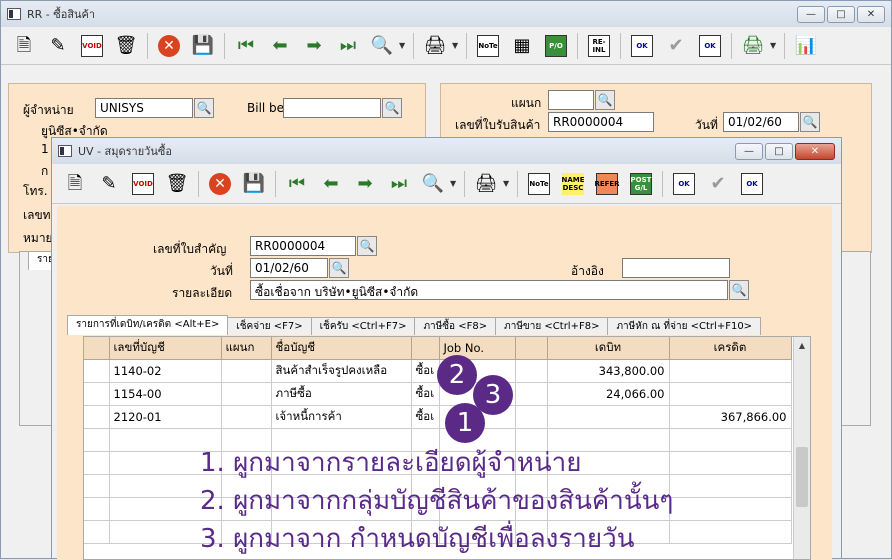 The width and height of the screenshot is (892, 560). I want to click on table-row: 2120-01 เจ้าหนี้การค้า ซื้อเ 367,866.00, so click(438, 417).